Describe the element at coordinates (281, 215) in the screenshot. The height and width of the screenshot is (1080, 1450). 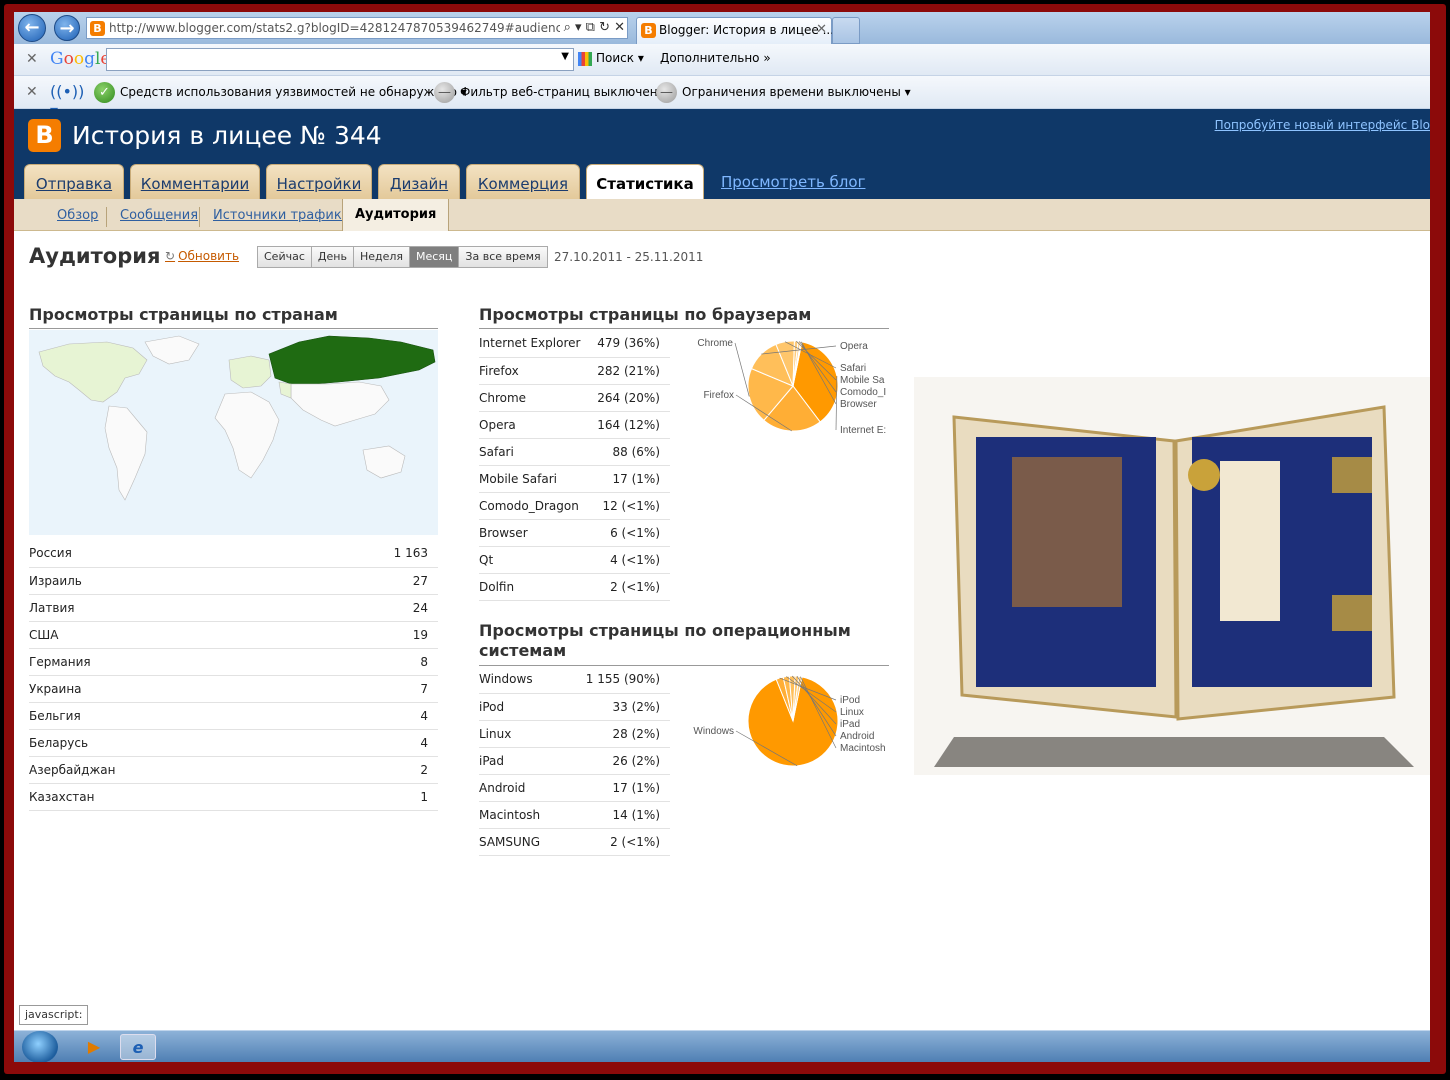
I see `subnav-traffic-sources: Источники трафика` at that location.